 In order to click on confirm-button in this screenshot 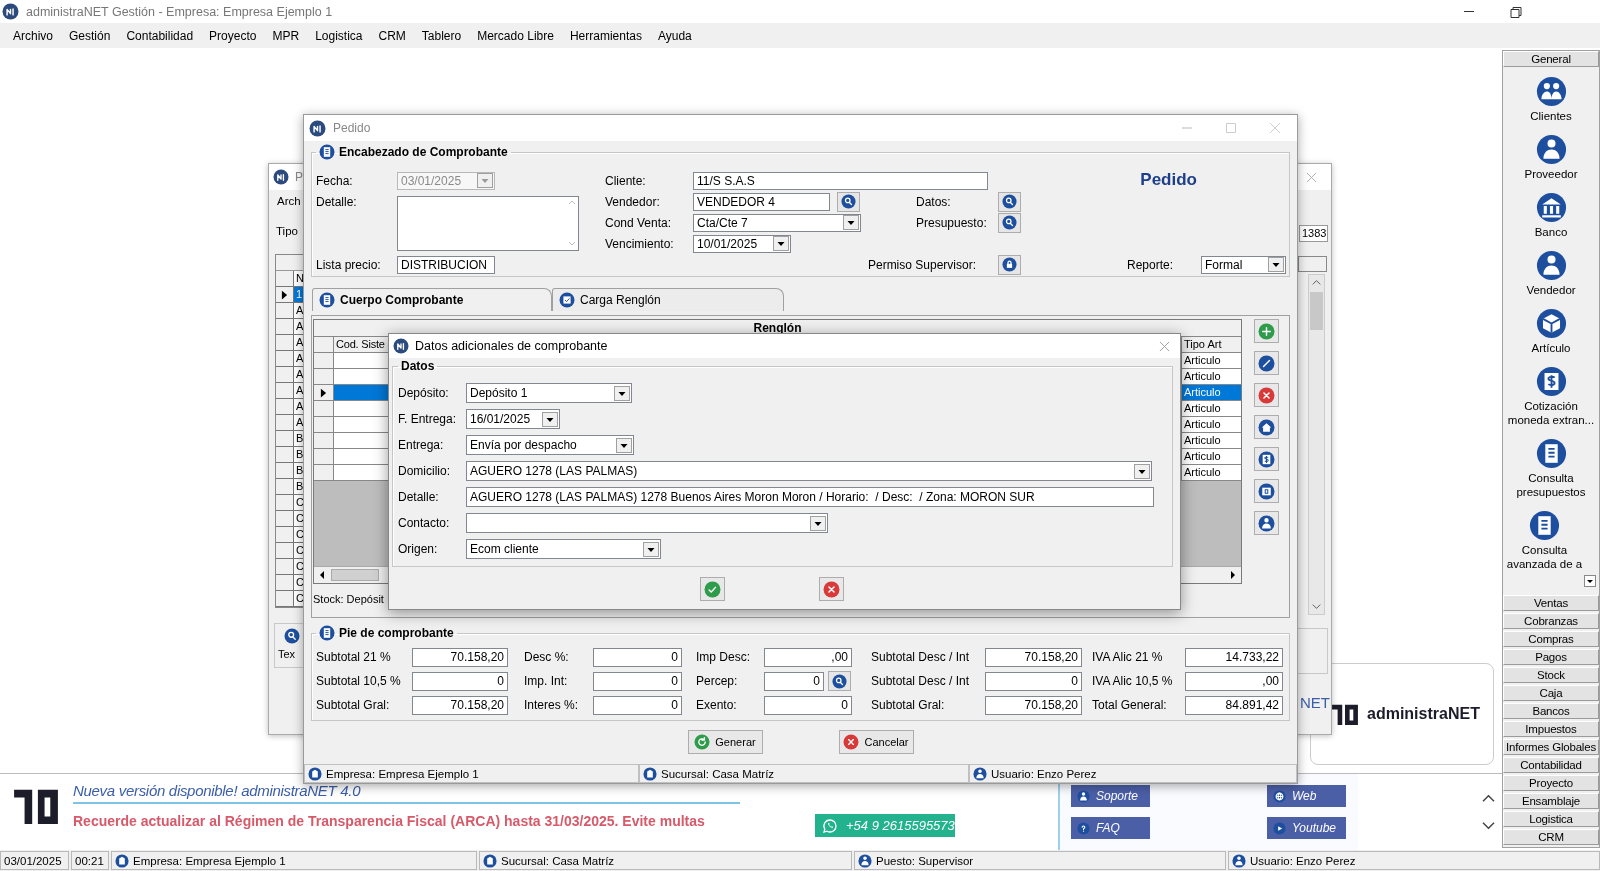, I will do `click(712, 589)`.